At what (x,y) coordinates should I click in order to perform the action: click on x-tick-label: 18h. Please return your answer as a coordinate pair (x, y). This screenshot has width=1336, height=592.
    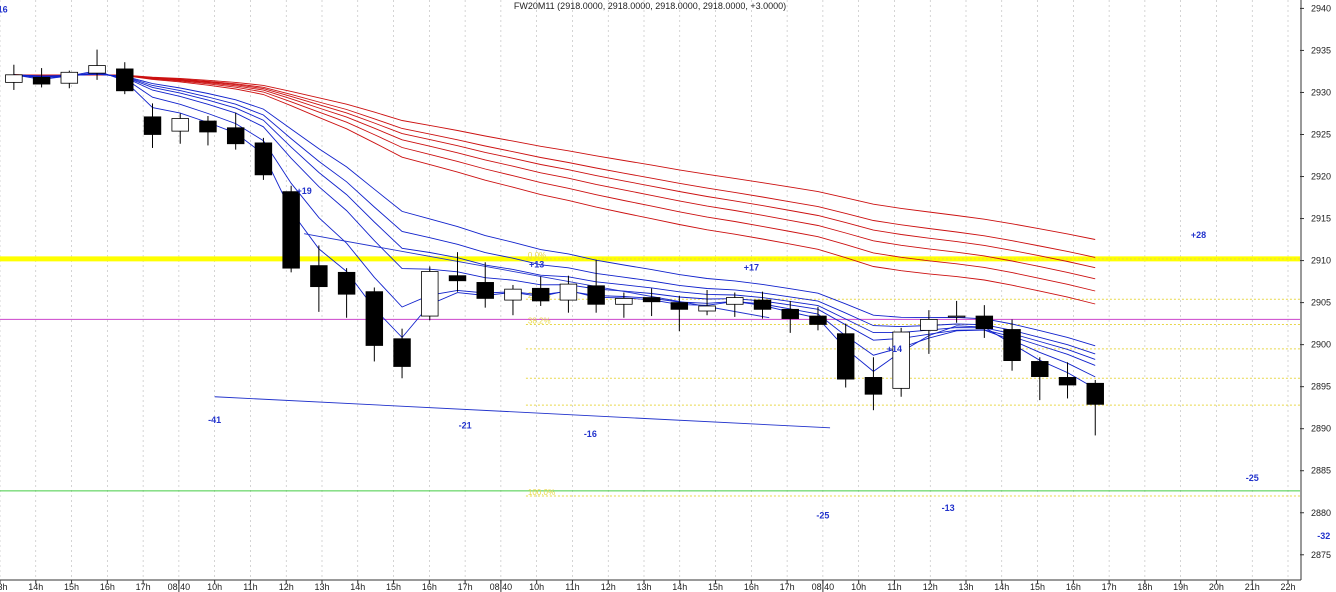
    Looking at the image, I should click on (1144, 587).